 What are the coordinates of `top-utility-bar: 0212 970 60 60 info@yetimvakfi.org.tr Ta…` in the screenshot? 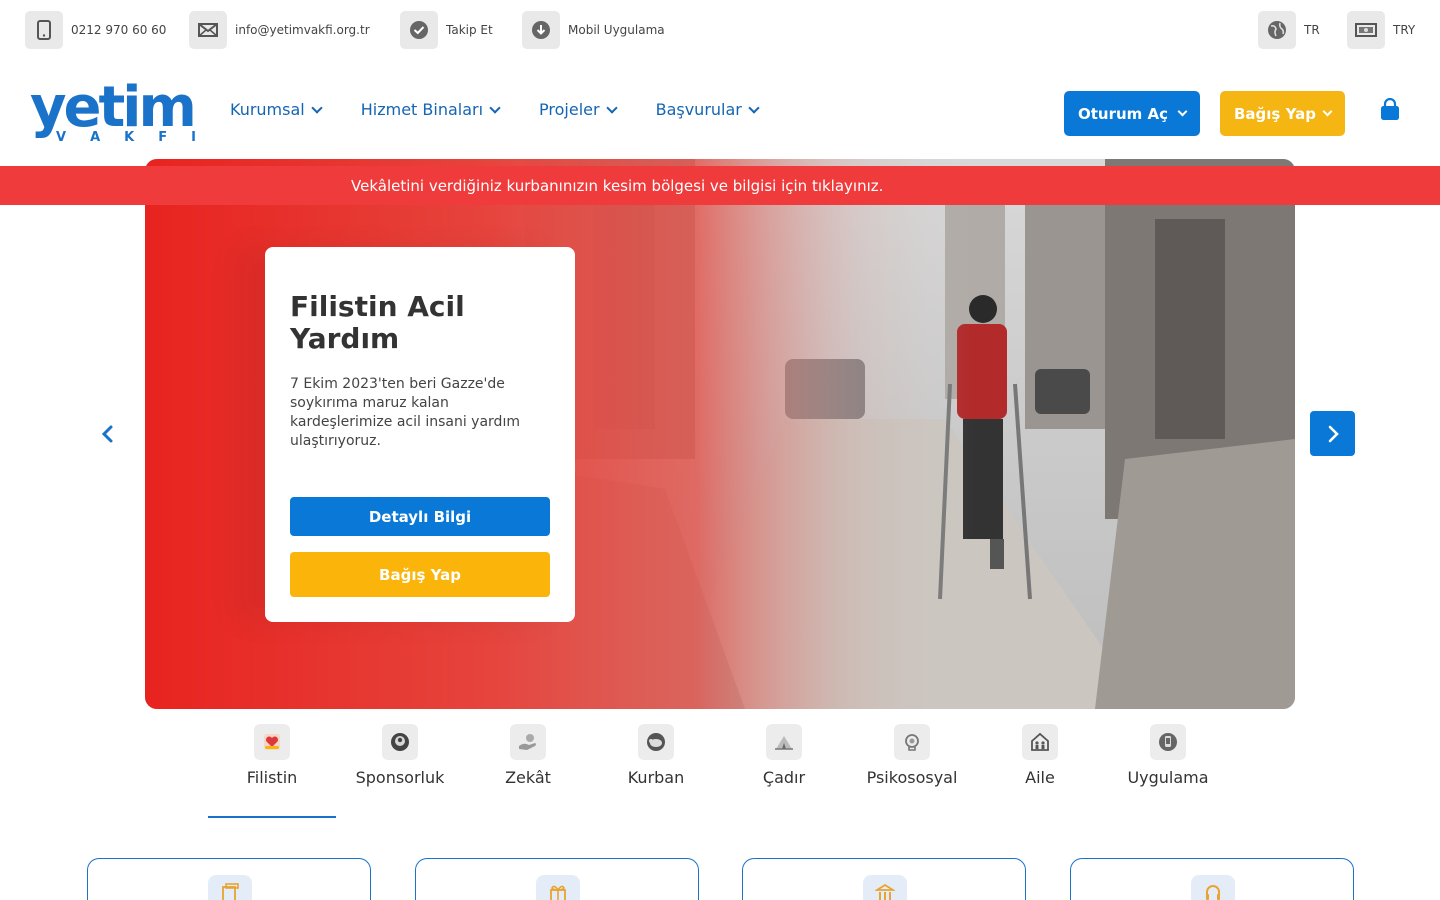 It's located at (720, 30).